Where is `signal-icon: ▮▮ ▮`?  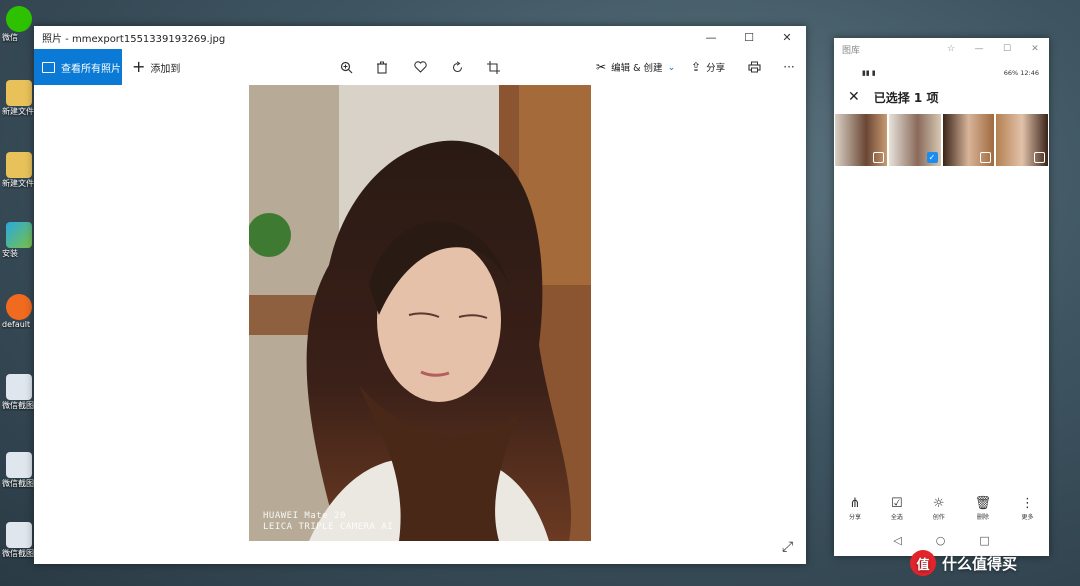 signal-icon: ▮▮ ▮ is located at coordinates (869, 73).